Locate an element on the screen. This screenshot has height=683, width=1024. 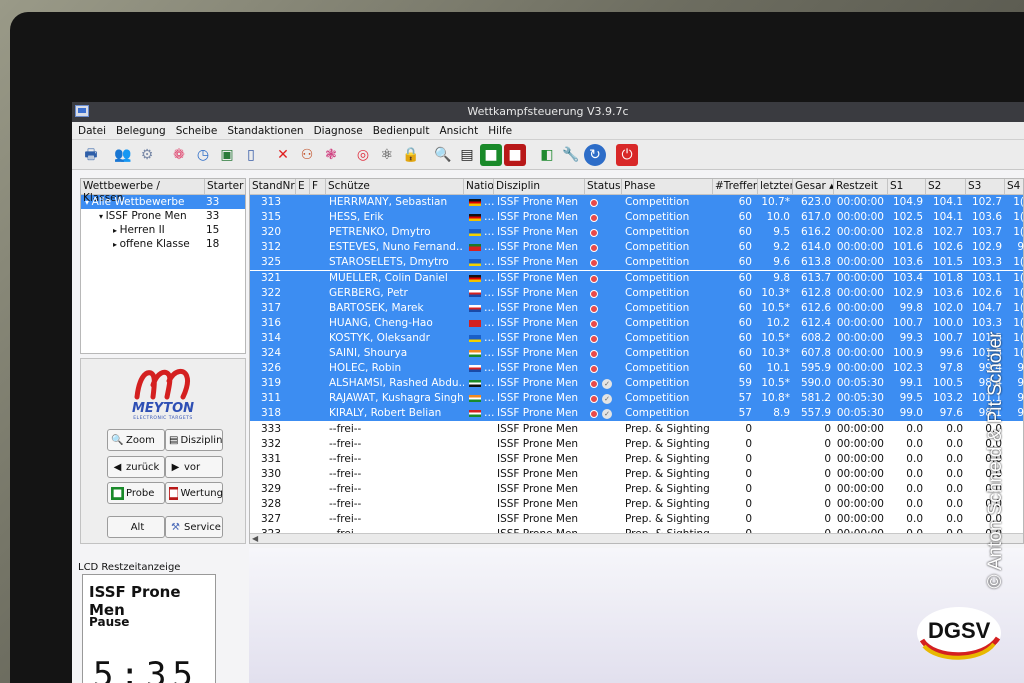
column-header: S4 is located at coordinates (1014, 187).